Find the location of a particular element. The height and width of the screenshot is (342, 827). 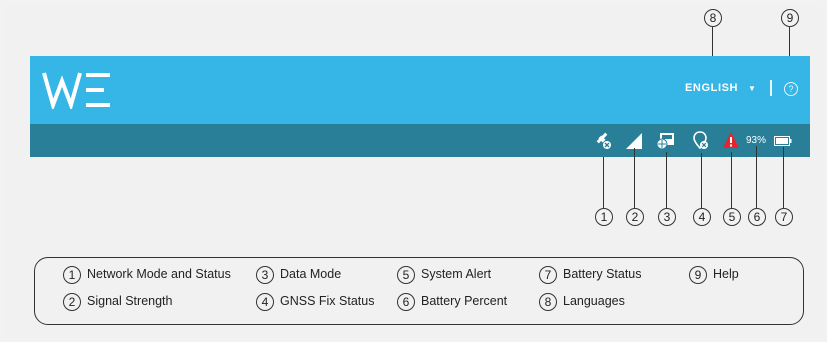

legend-number: 9 is located at coordinates (698, 275).